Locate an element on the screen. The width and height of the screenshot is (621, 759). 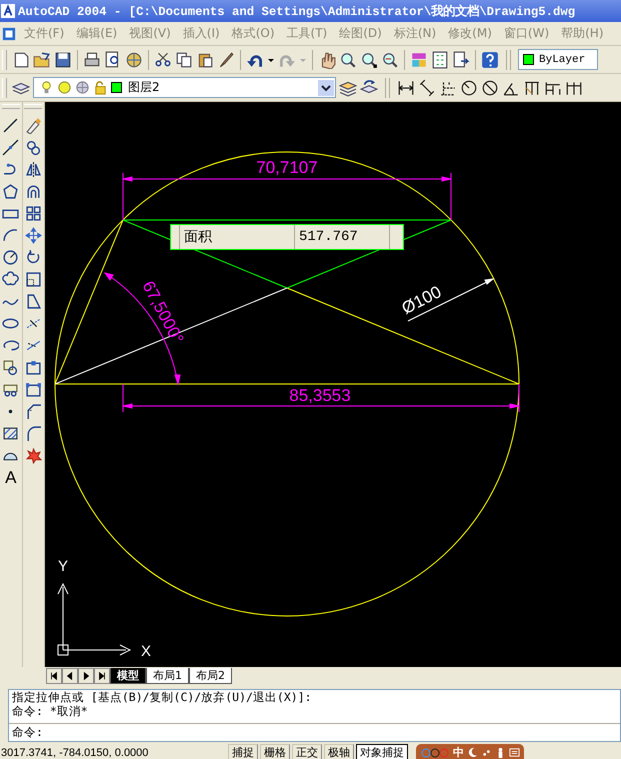
diameter-dimension-icon is located at coordinates (490, 87).